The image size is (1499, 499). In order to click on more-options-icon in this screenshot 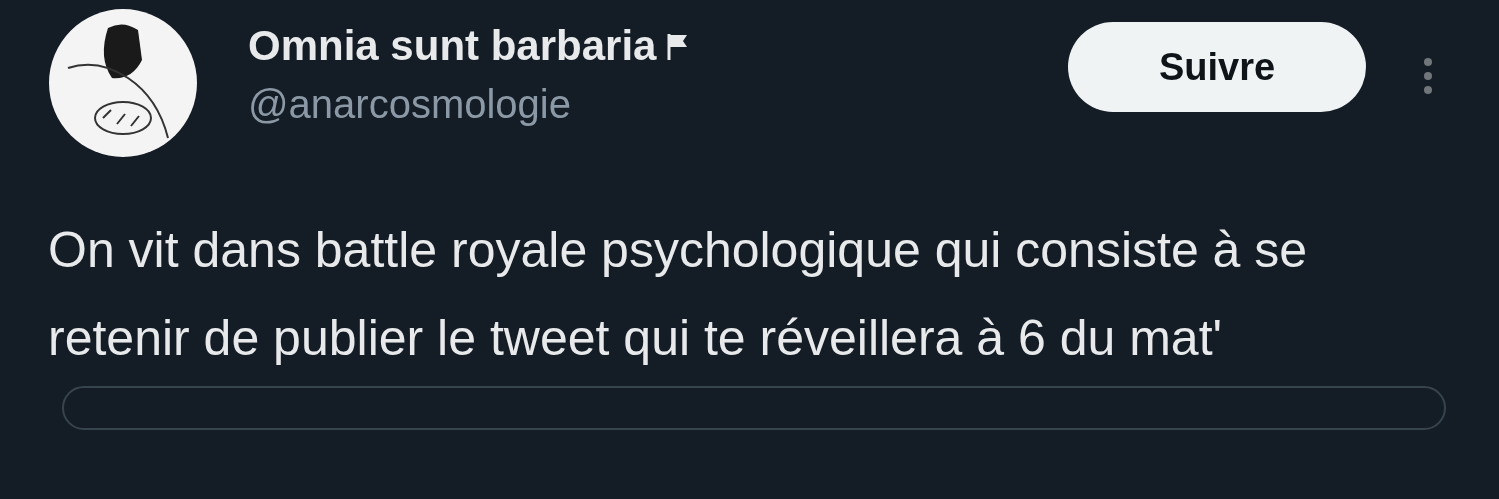, I will do `click(1428, 76)`.